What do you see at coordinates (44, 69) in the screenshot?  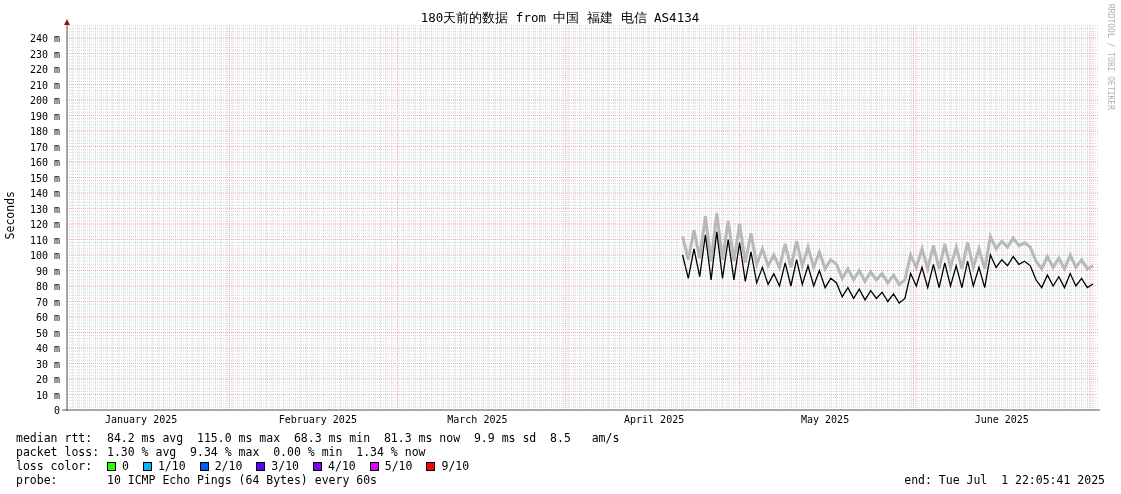 I see `y-tick-label: 220 m` at bounding box center [44, 69].